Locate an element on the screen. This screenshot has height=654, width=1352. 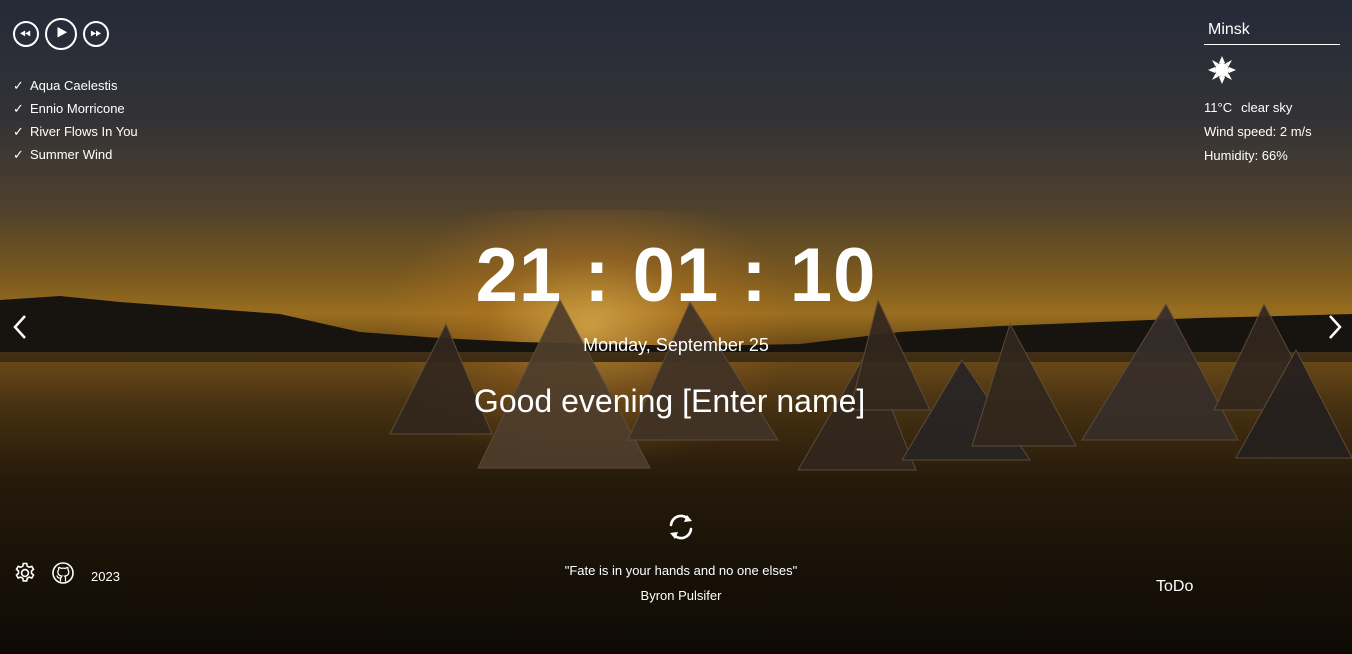
fast-forward-icon is located at coordinates (96, 33).